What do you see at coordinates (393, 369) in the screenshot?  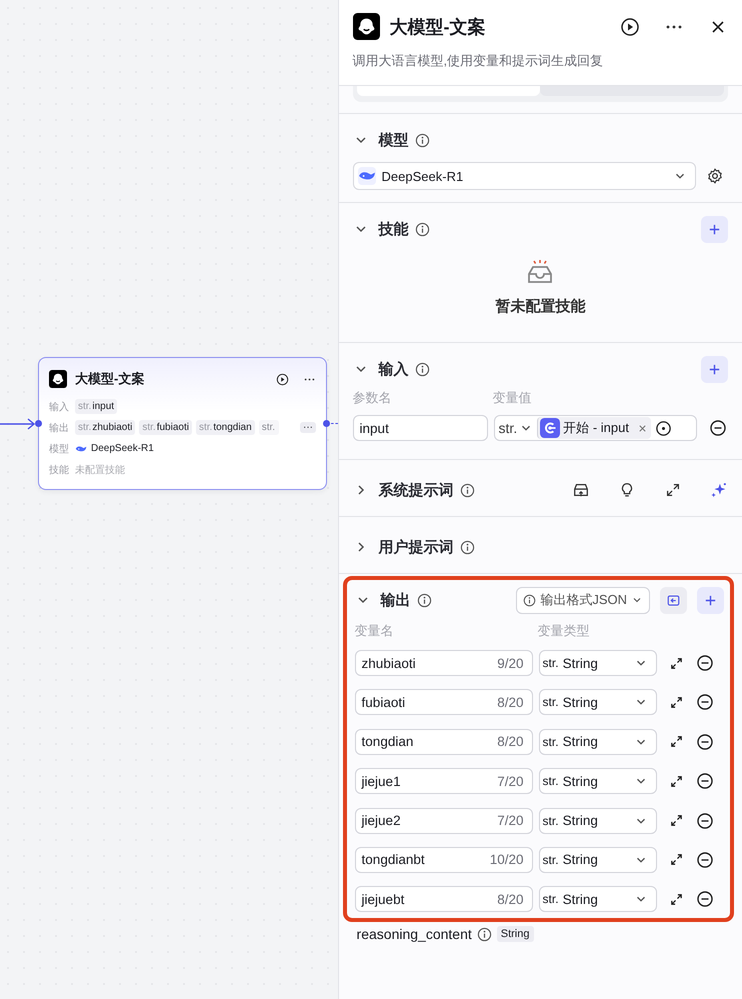 I see `section-title: 输入` at bounding box center [393, 369].